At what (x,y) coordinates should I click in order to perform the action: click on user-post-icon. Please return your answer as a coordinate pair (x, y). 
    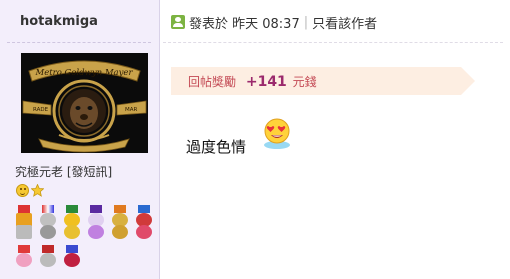
    Looking at the image, I should click on (178, 22).